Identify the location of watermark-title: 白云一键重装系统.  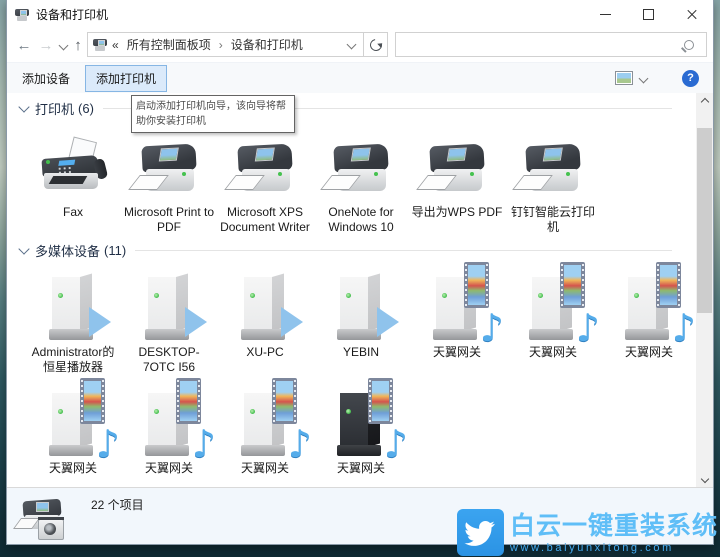
(613, 525).